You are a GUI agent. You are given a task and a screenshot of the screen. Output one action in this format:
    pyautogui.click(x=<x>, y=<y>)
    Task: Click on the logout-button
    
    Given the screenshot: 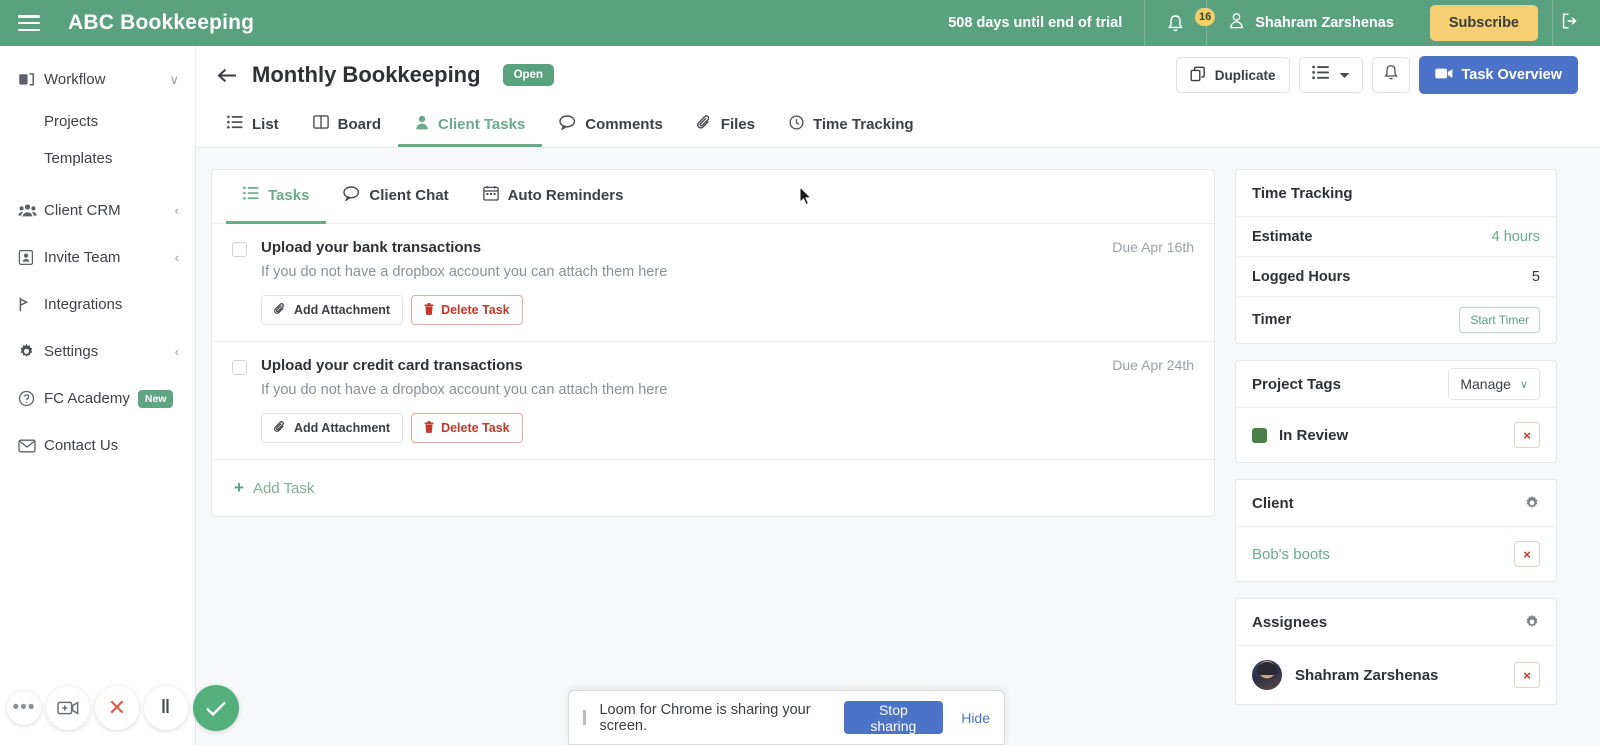 What is the action you would take?
    pyautogui.click(x=1576, y=23)
    